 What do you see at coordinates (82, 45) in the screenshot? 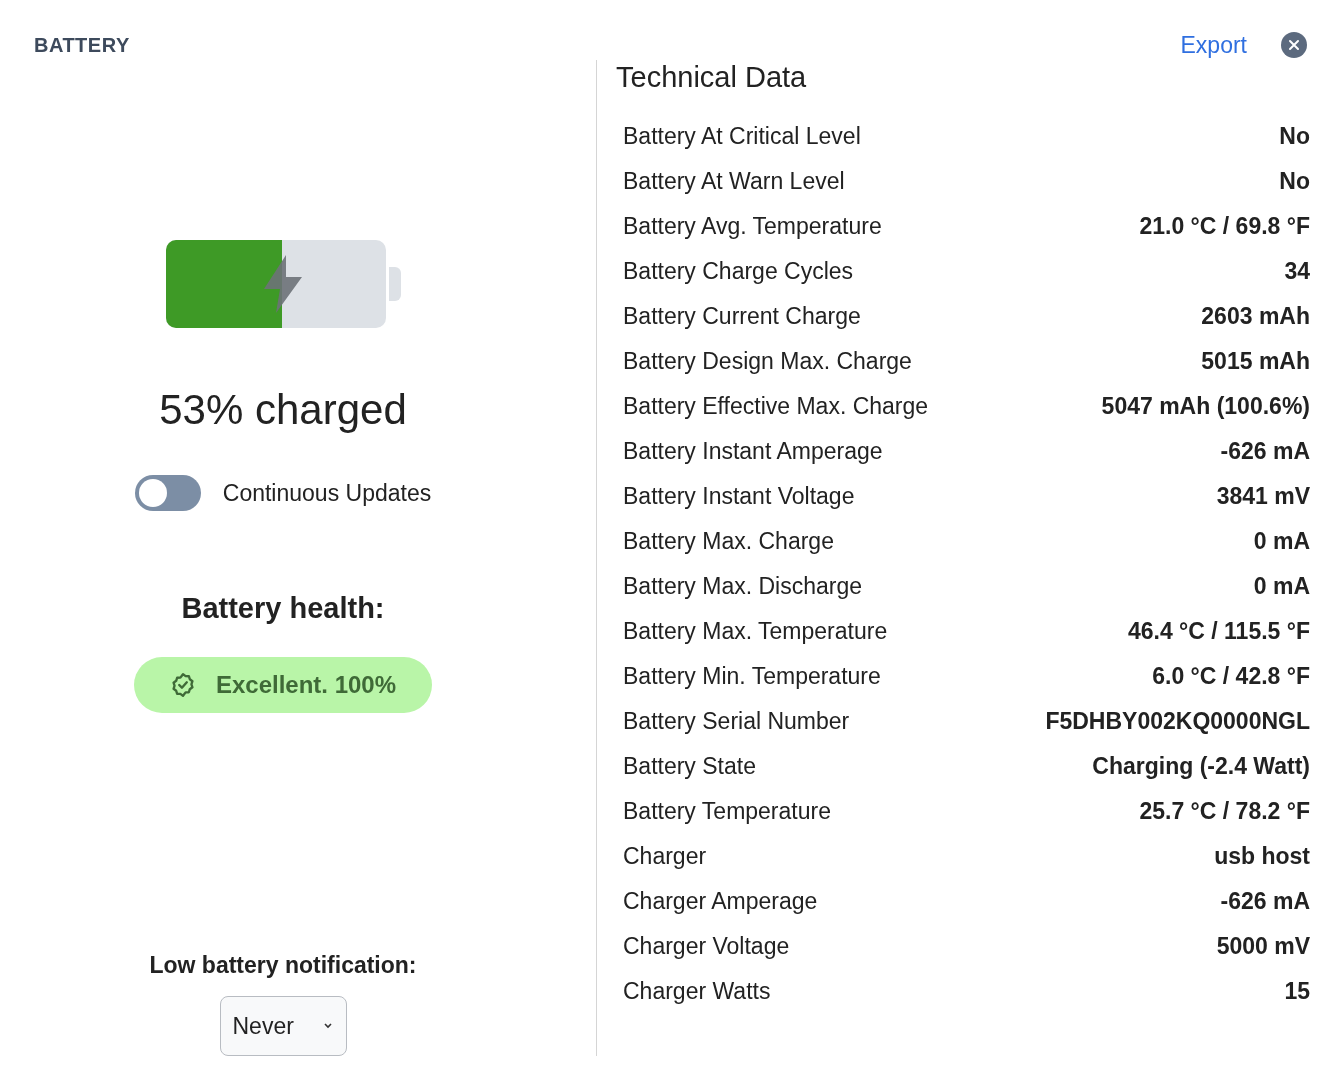
I see `panel-title: BATTERY` at bounding box center [82, 45].